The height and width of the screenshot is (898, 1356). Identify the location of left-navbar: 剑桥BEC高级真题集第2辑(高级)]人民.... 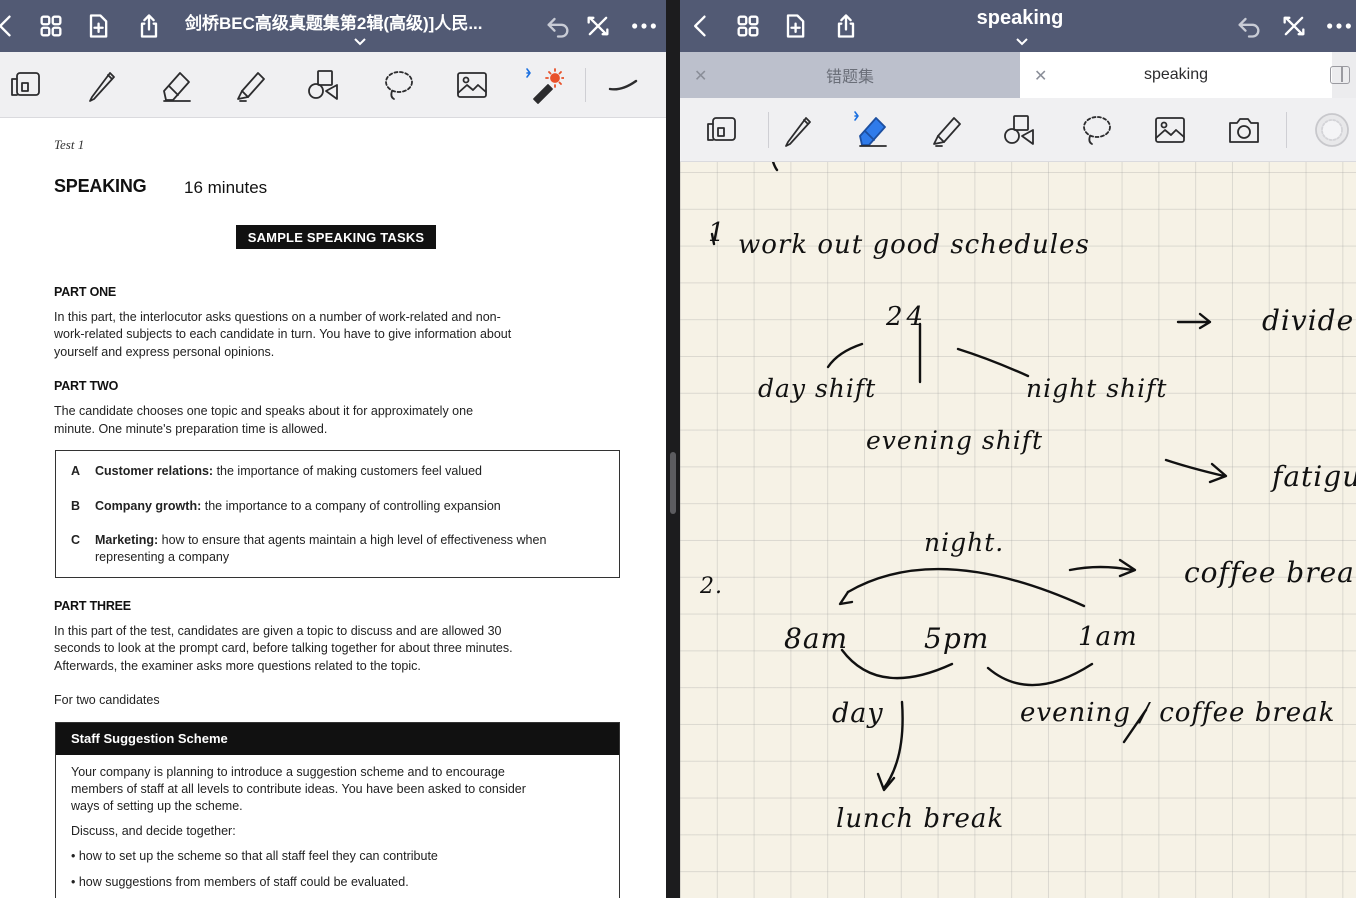
(333, 26).